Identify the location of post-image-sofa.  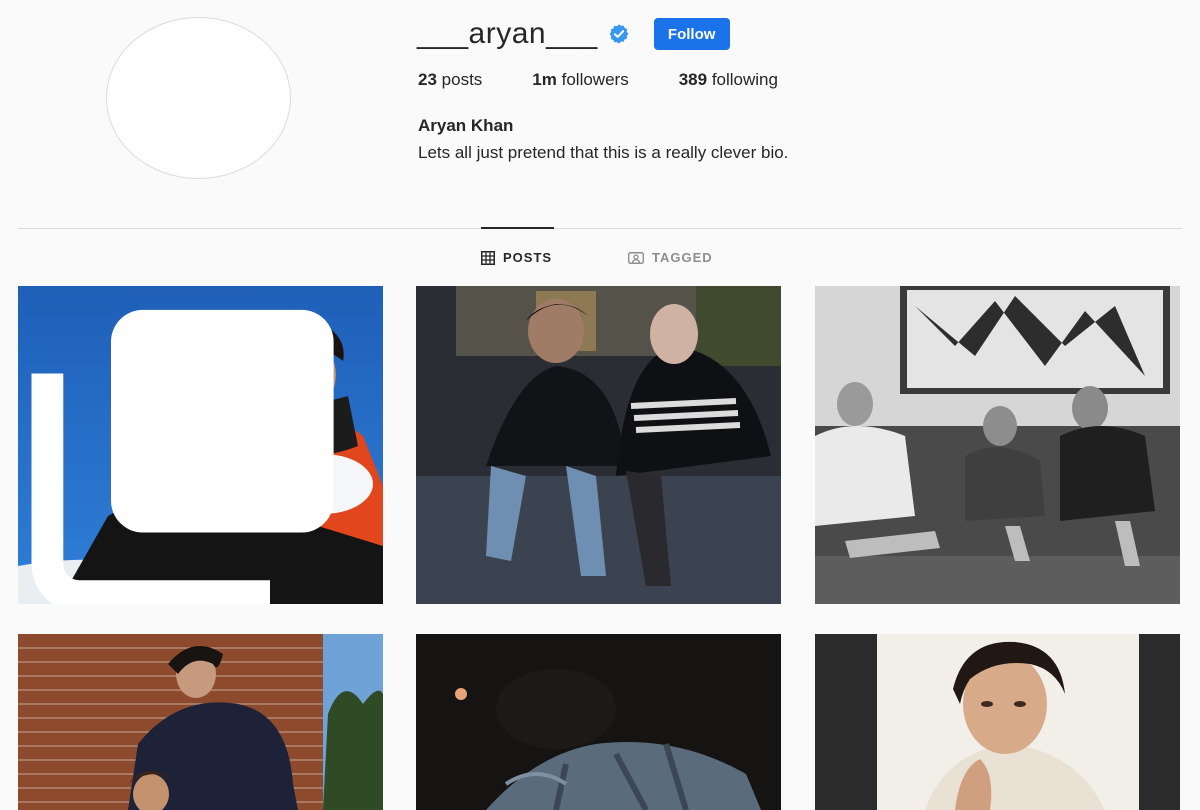
(997, 445).